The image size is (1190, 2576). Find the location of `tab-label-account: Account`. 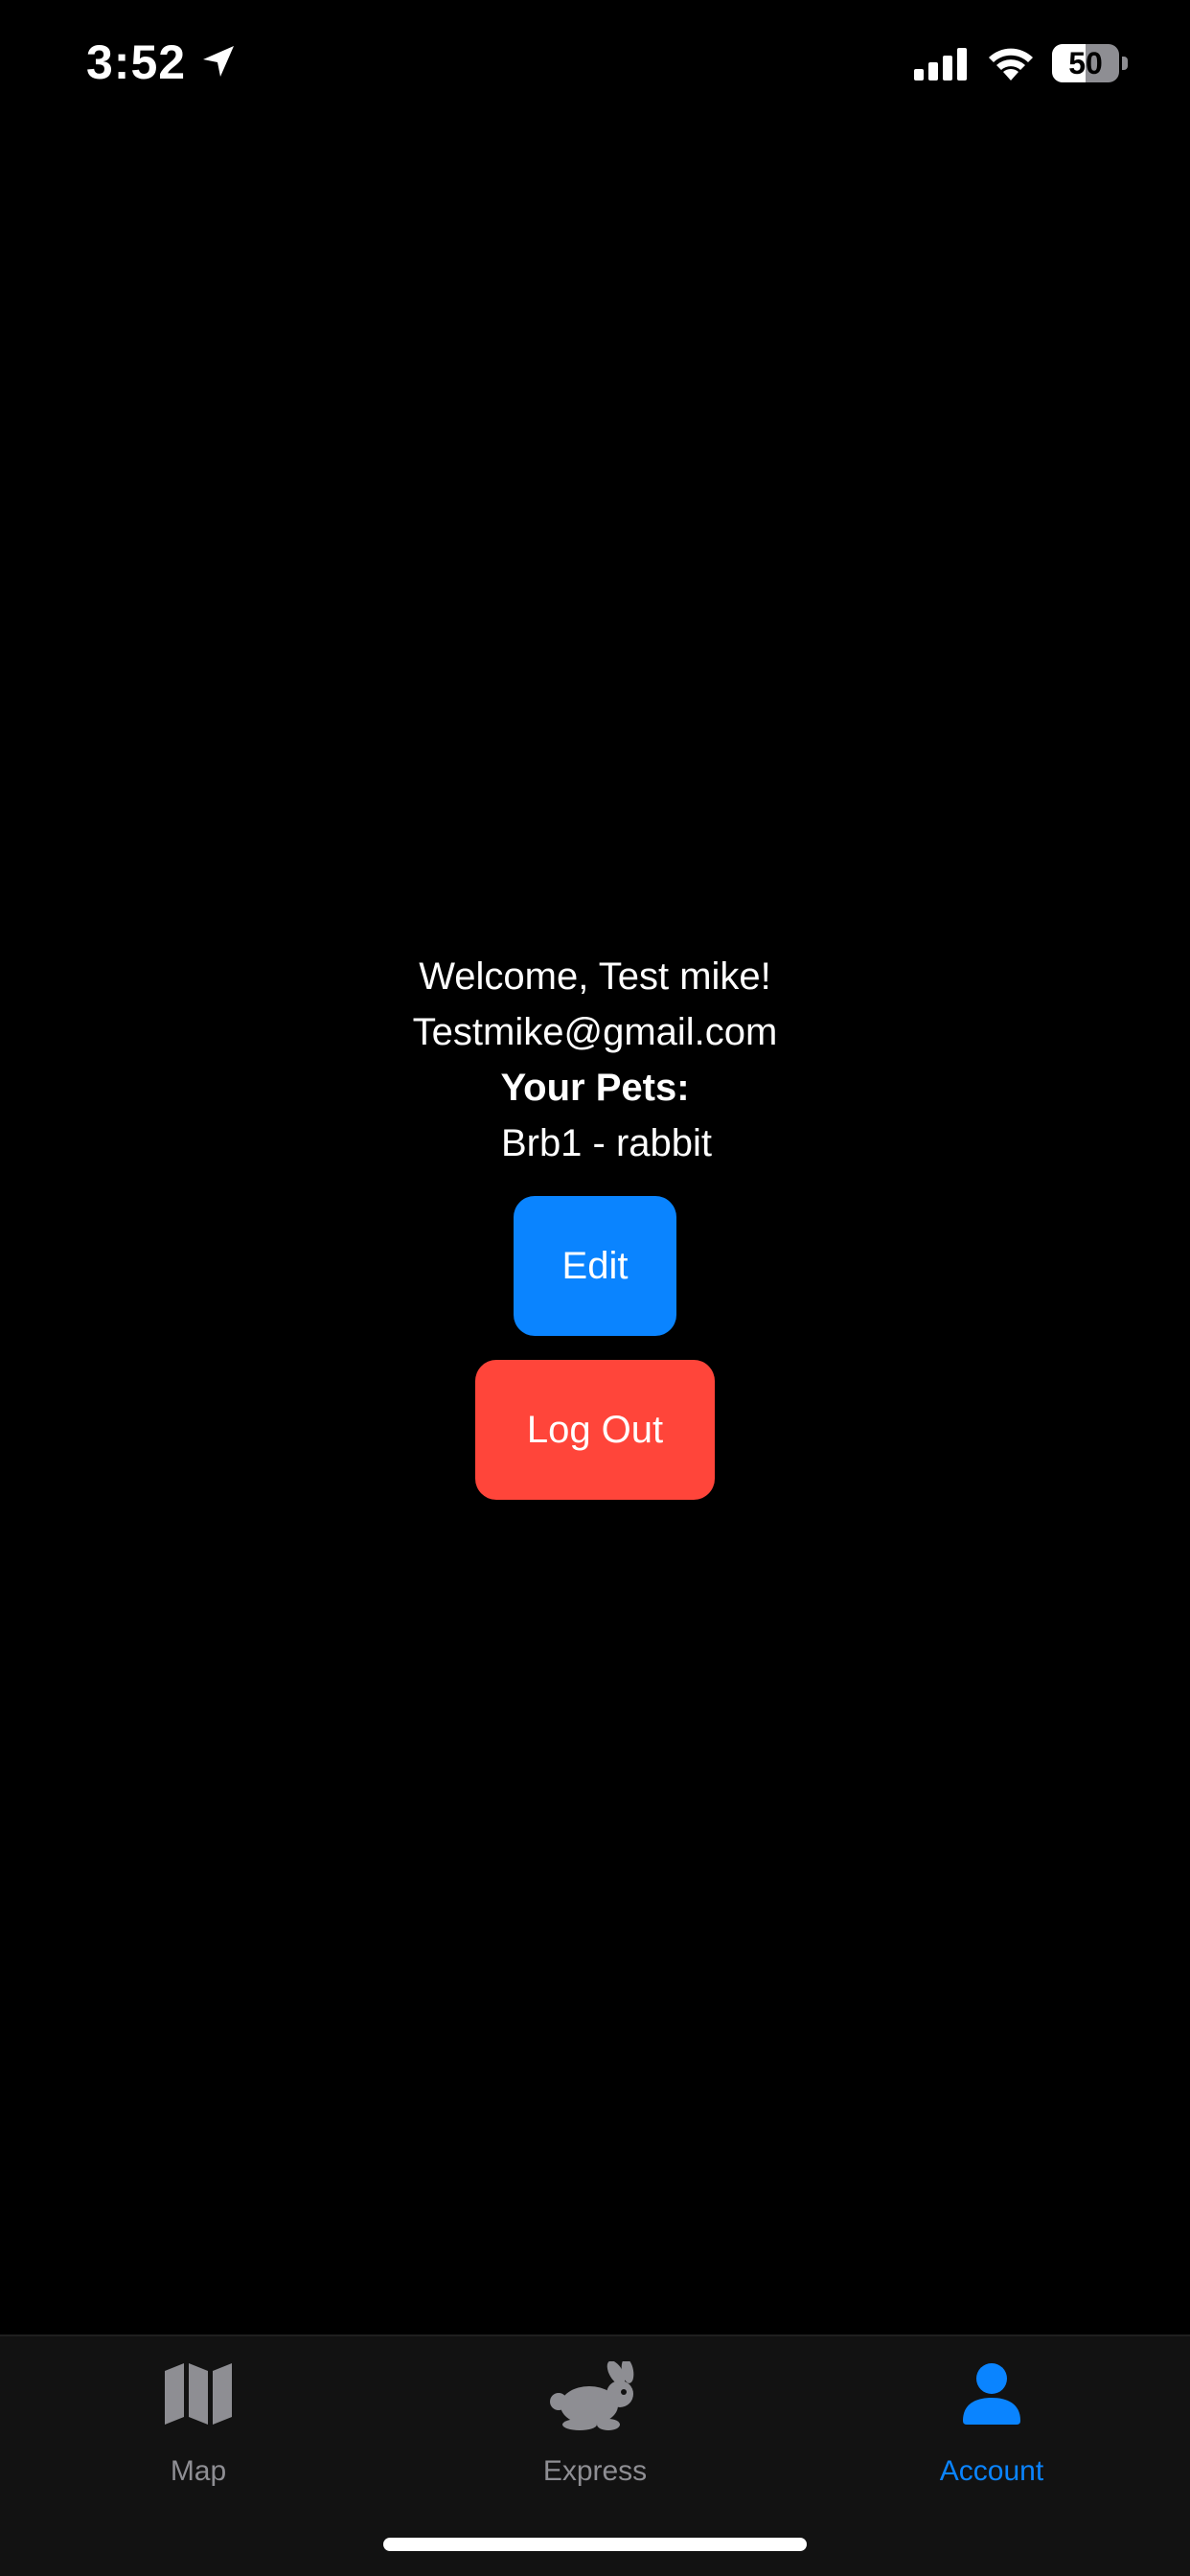

tab-label-account: Account is located at coordinates (991, 2471).